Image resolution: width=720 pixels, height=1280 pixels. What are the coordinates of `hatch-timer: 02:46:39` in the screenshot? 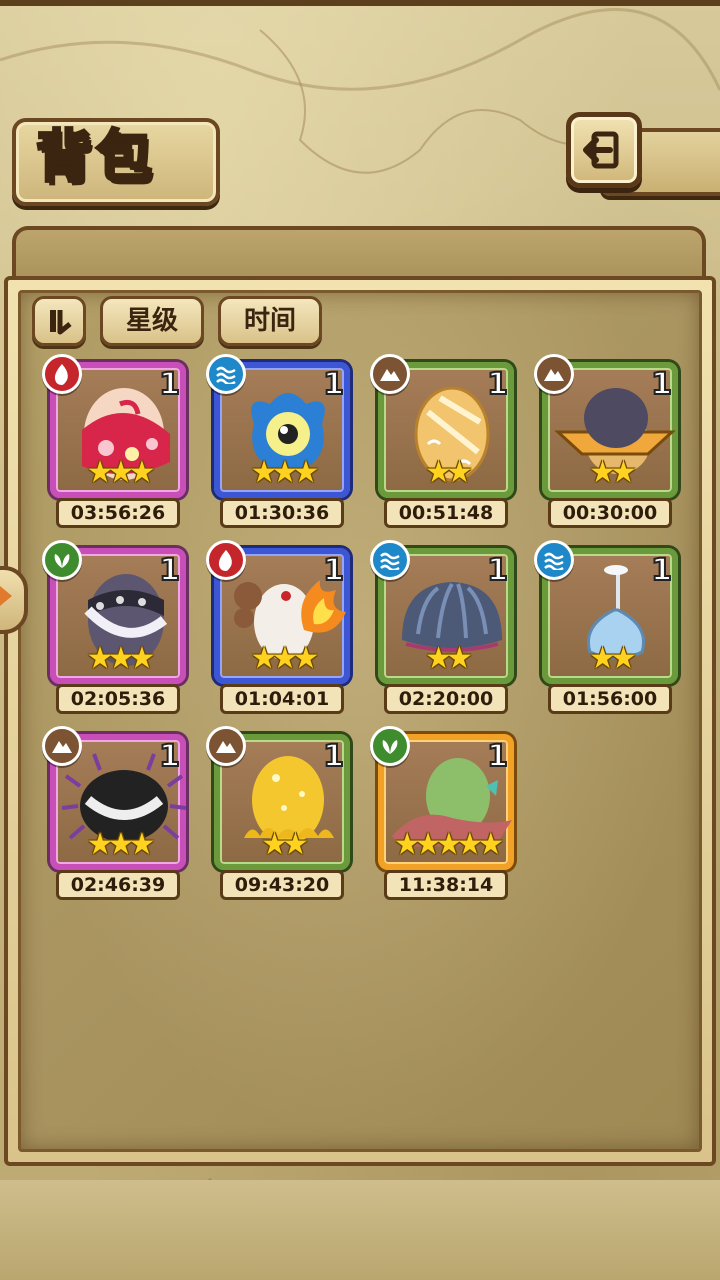 It's located at (118, 885).